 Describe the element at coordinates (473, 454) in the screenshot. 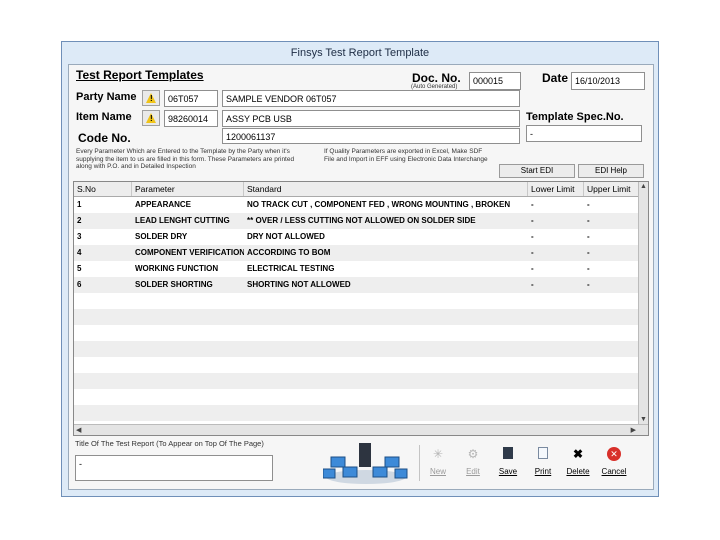

I see `edit-gear-icon: ⚙` at that location.